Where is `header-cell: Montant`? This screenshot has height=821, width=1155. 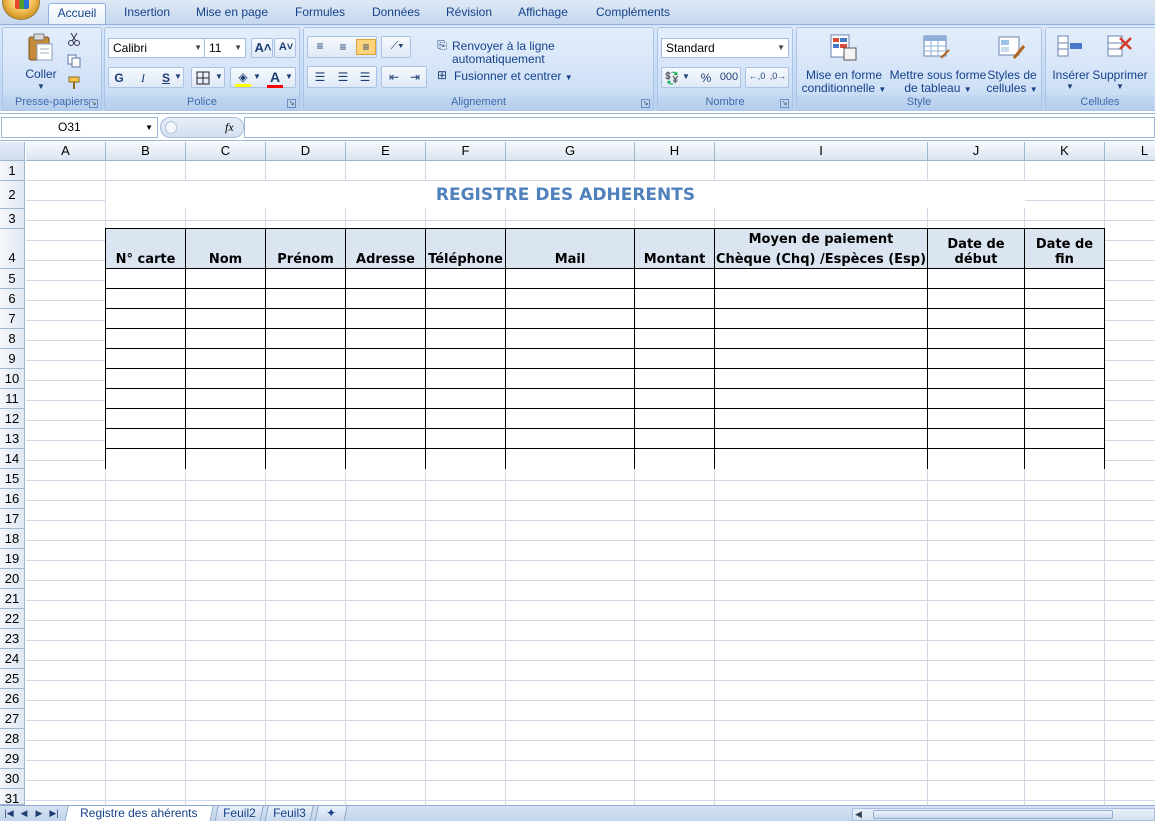
header-cell: Montant is located at coordinates (675, 249).